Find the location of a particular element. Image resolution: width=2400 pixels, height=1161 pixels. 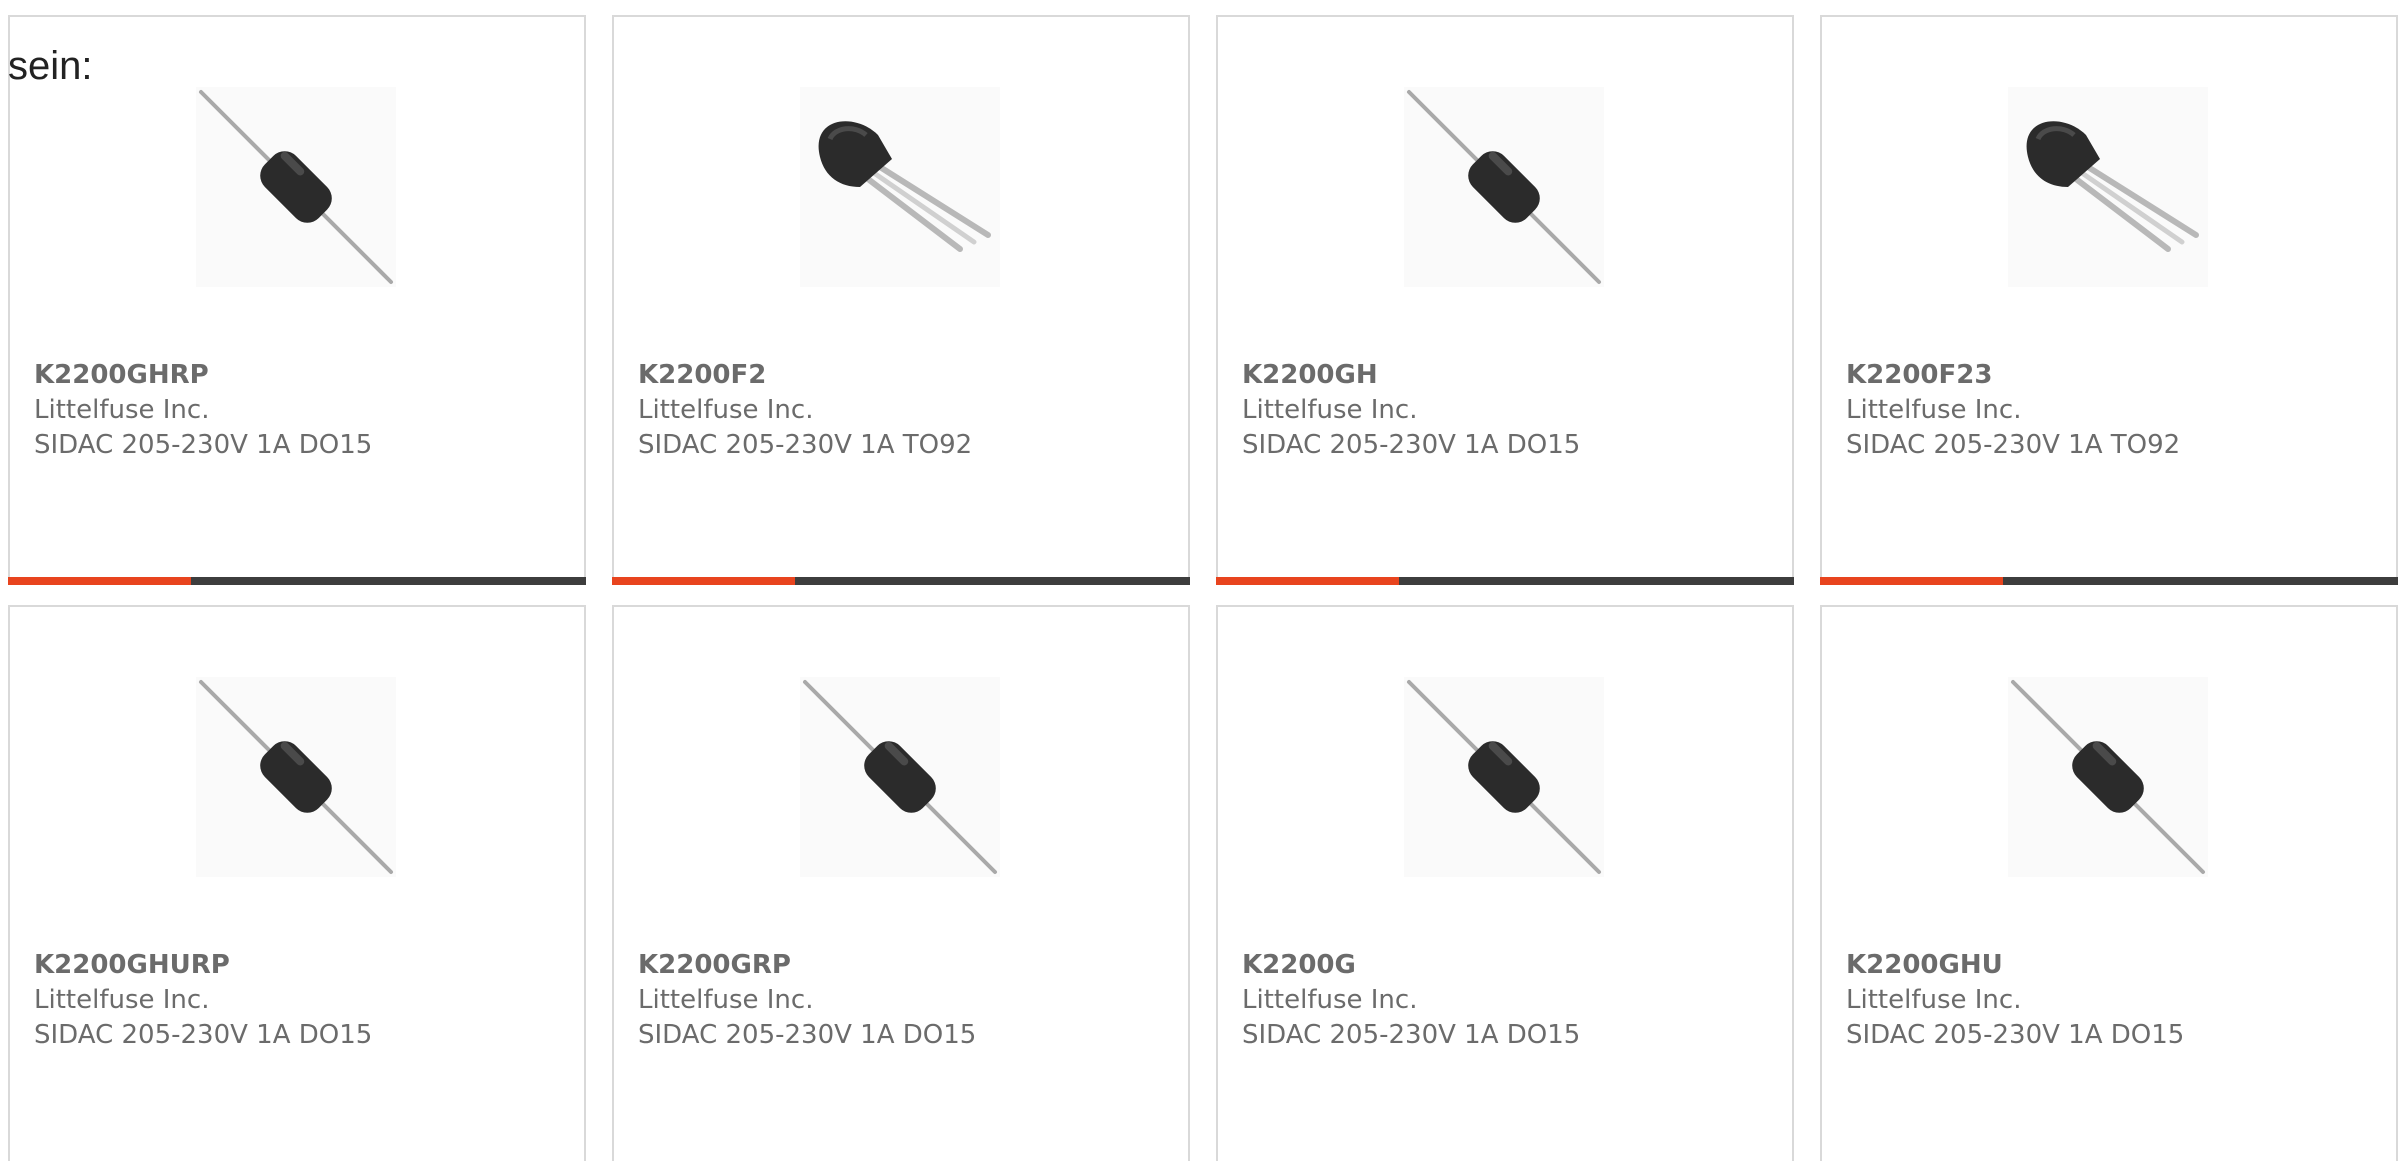

part-number: K2200F23 is located at coordinates (2013, 375).